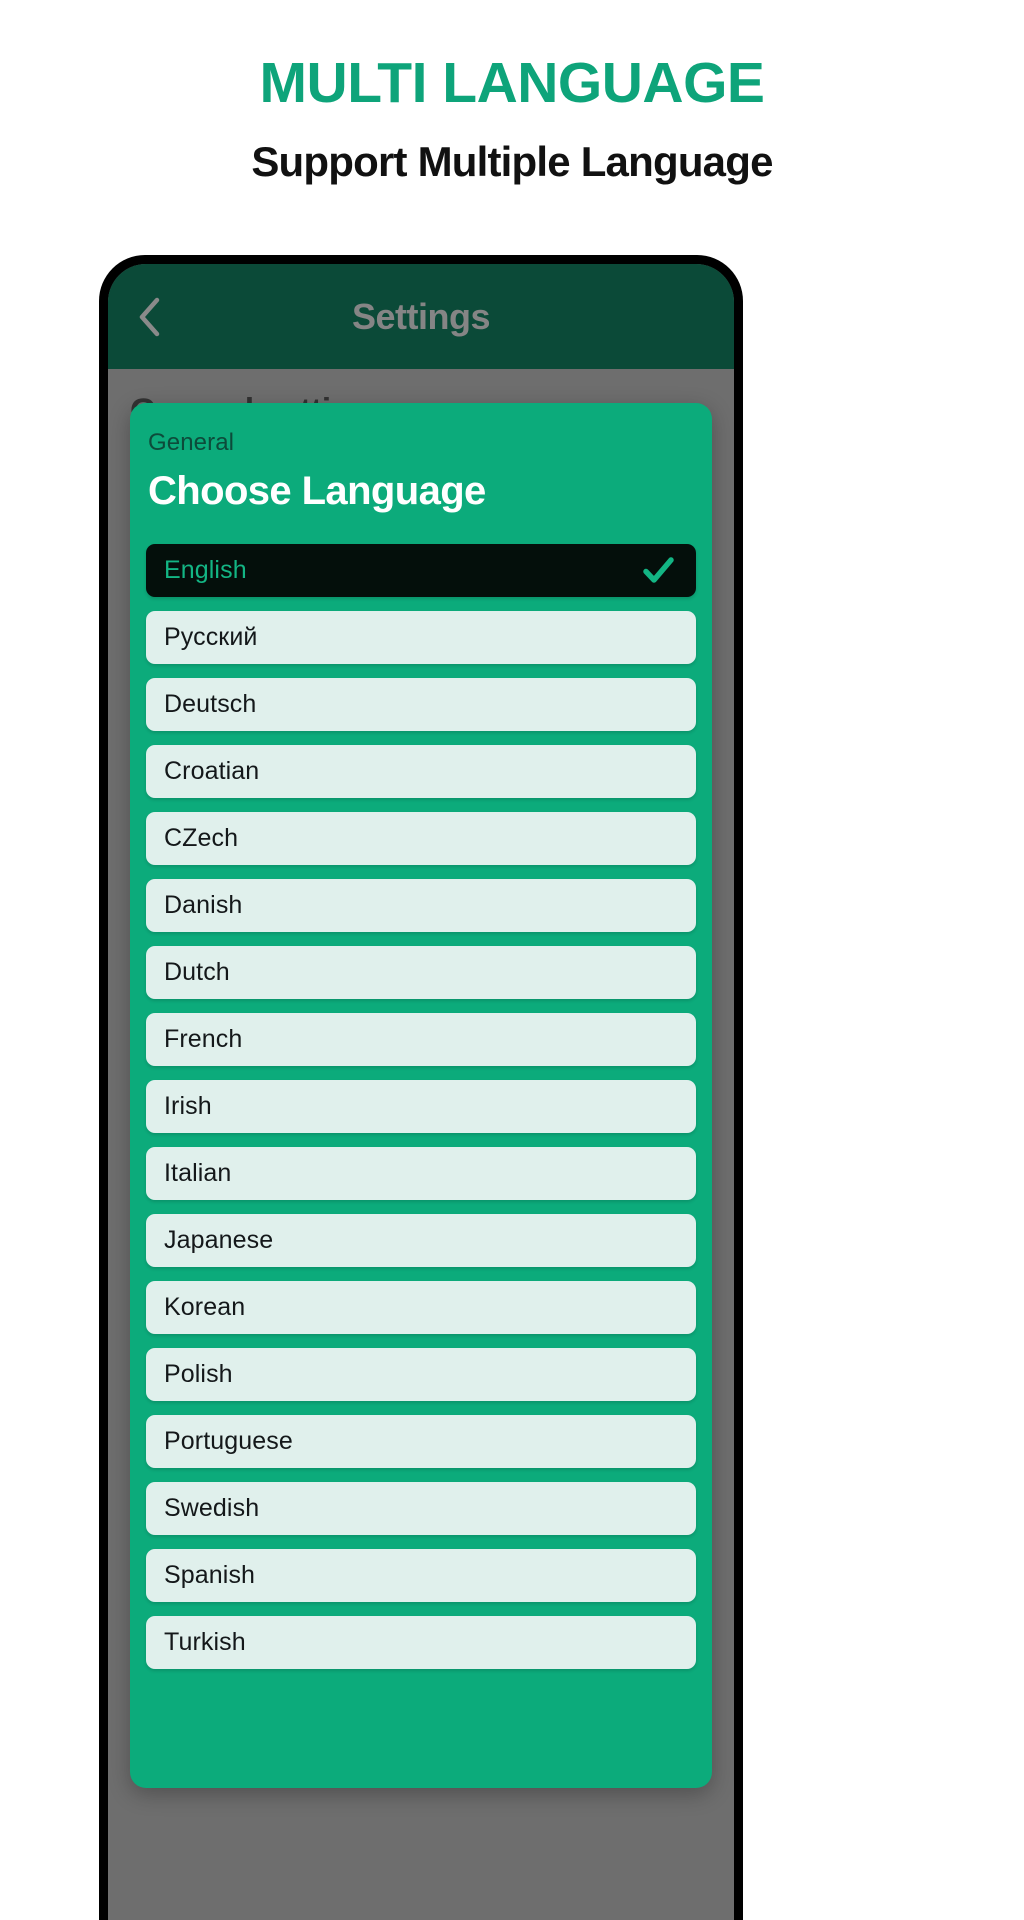  What do you see at coordinates (421, 838) in the screenshot?
I see `language-option: CZech` at bounding box center [421, 838].